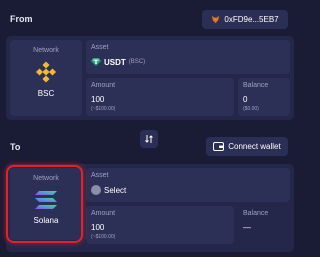  Describe the element at coordinates (264, 225) in the screenshot. I see `to-balance-box: Balance —` at that location.